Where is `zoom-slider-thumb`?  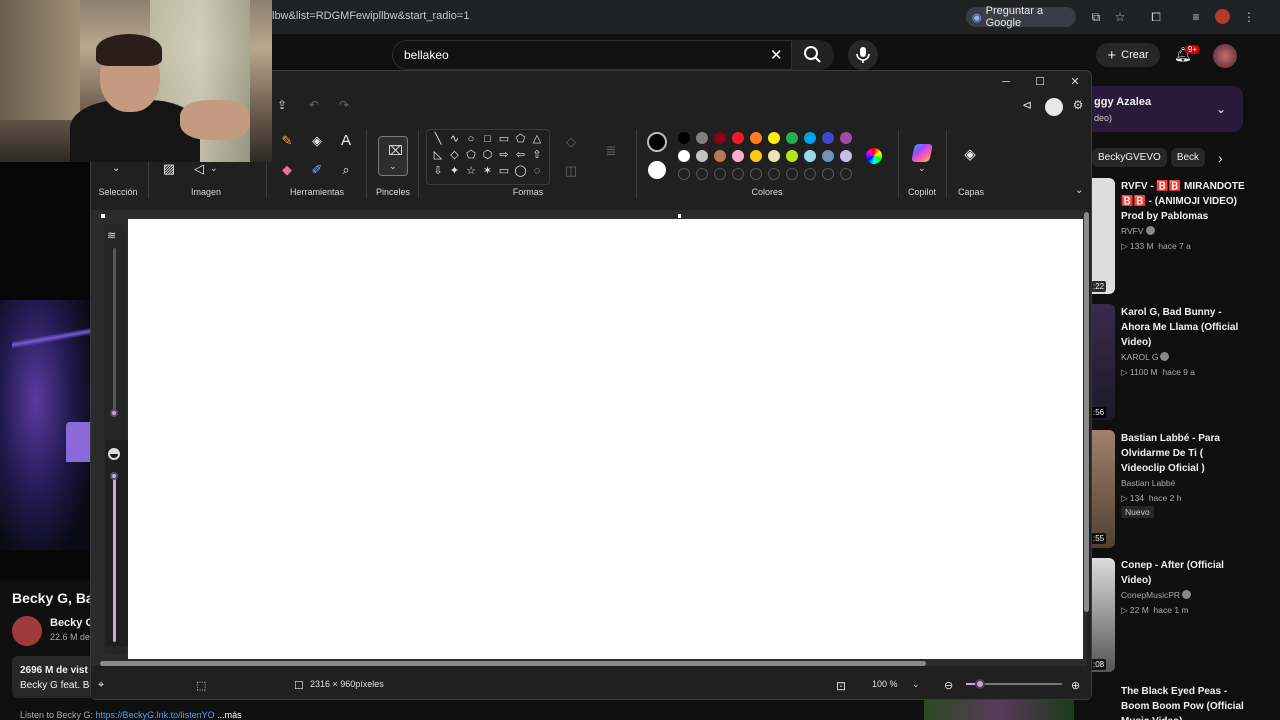 zoom-slider-thumb is located at coordinates (980, 684).